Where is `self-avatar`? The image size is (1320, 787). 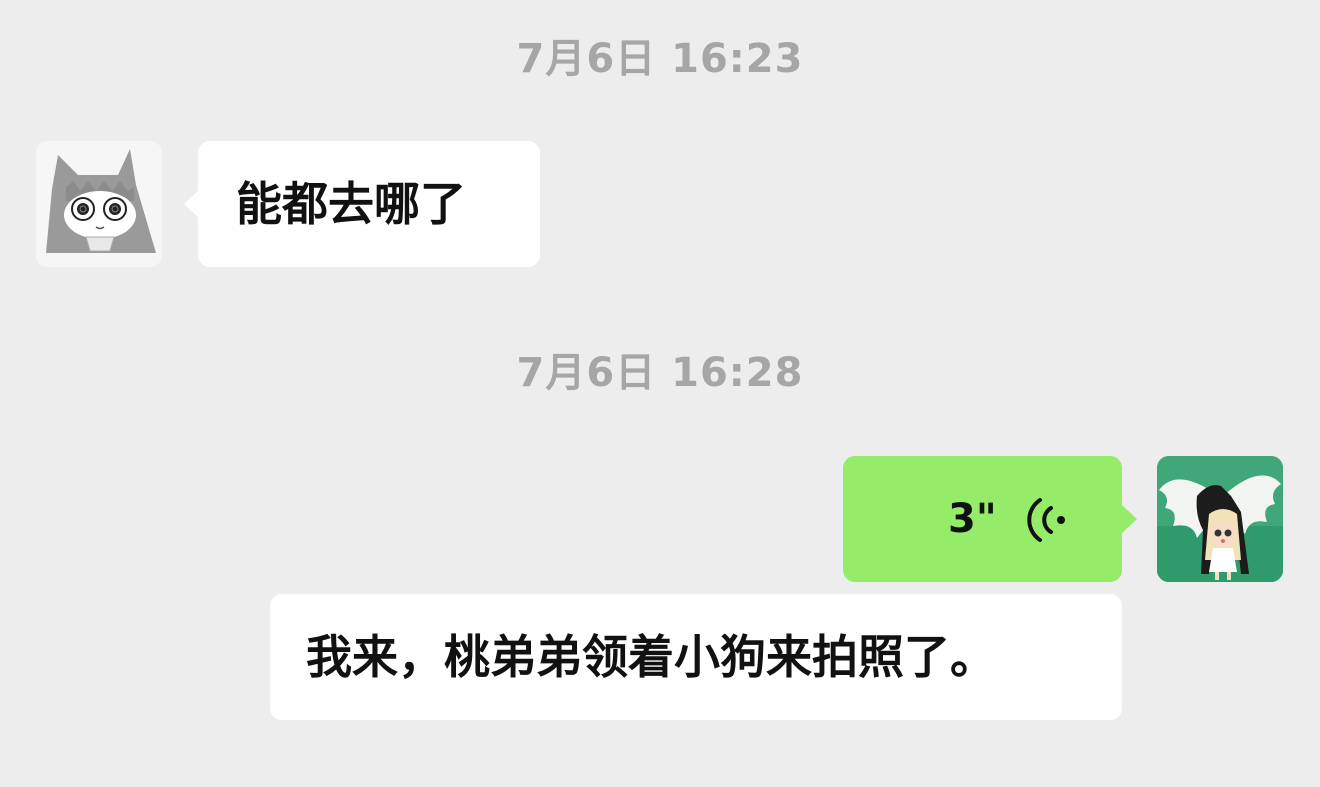
self-avatar is located at coordinates (1220, 519).